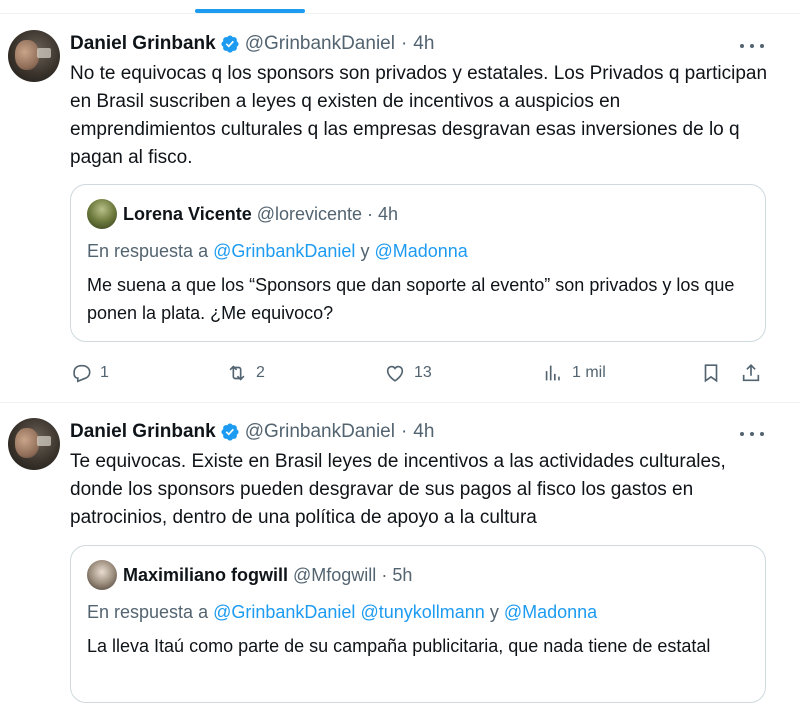 This screenshot has width=800, height=706. Describe the element at coordinates (245, 373) in the screenshot. I see `repost-button: 2` at that location.